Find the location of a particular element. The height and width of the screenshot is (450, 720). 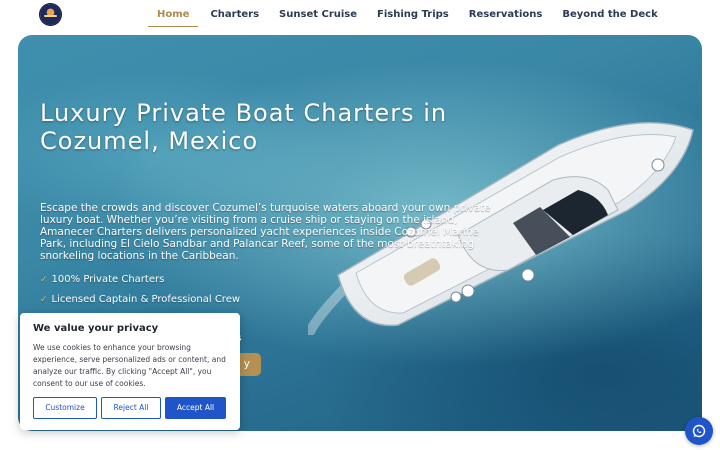

feature-label: 100% Private Charters is located at coordinates (108, 279).